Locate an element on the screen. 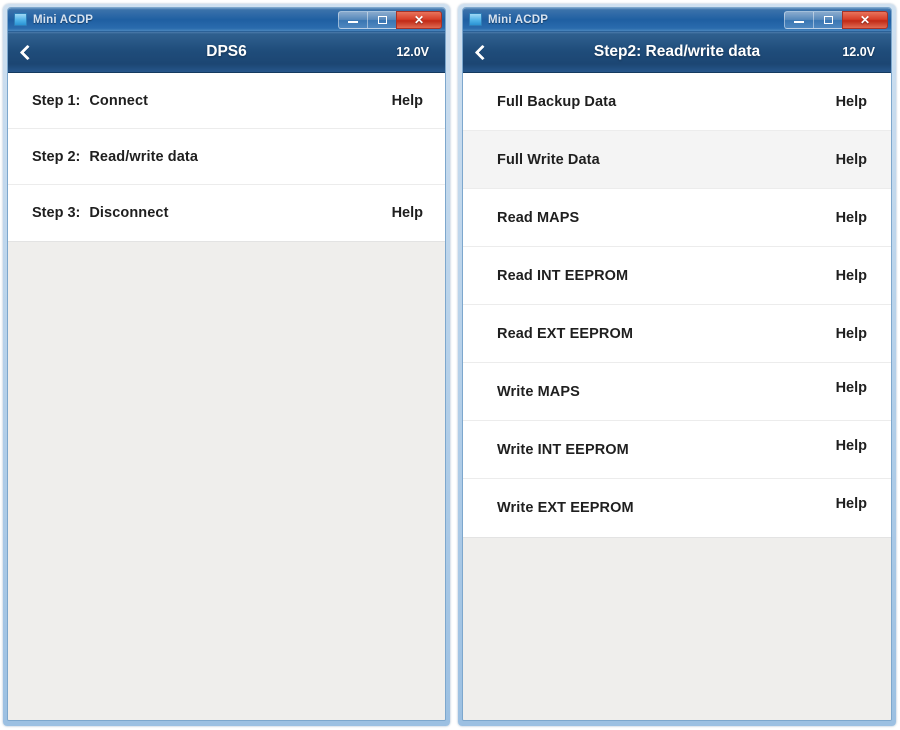  list-item-label: Read INT EEPROM is located at coordinates (563, 275).